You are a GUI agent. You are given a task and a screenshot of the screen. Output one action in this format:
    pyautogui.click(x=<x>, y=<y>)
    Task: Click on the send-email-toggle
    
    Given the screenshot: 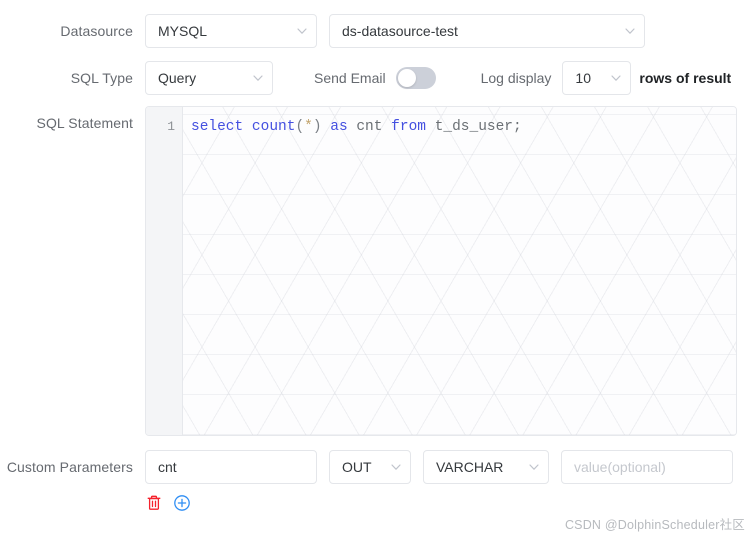 What is the action you would take?
    pyautogui.click(x=415, y=78)
    